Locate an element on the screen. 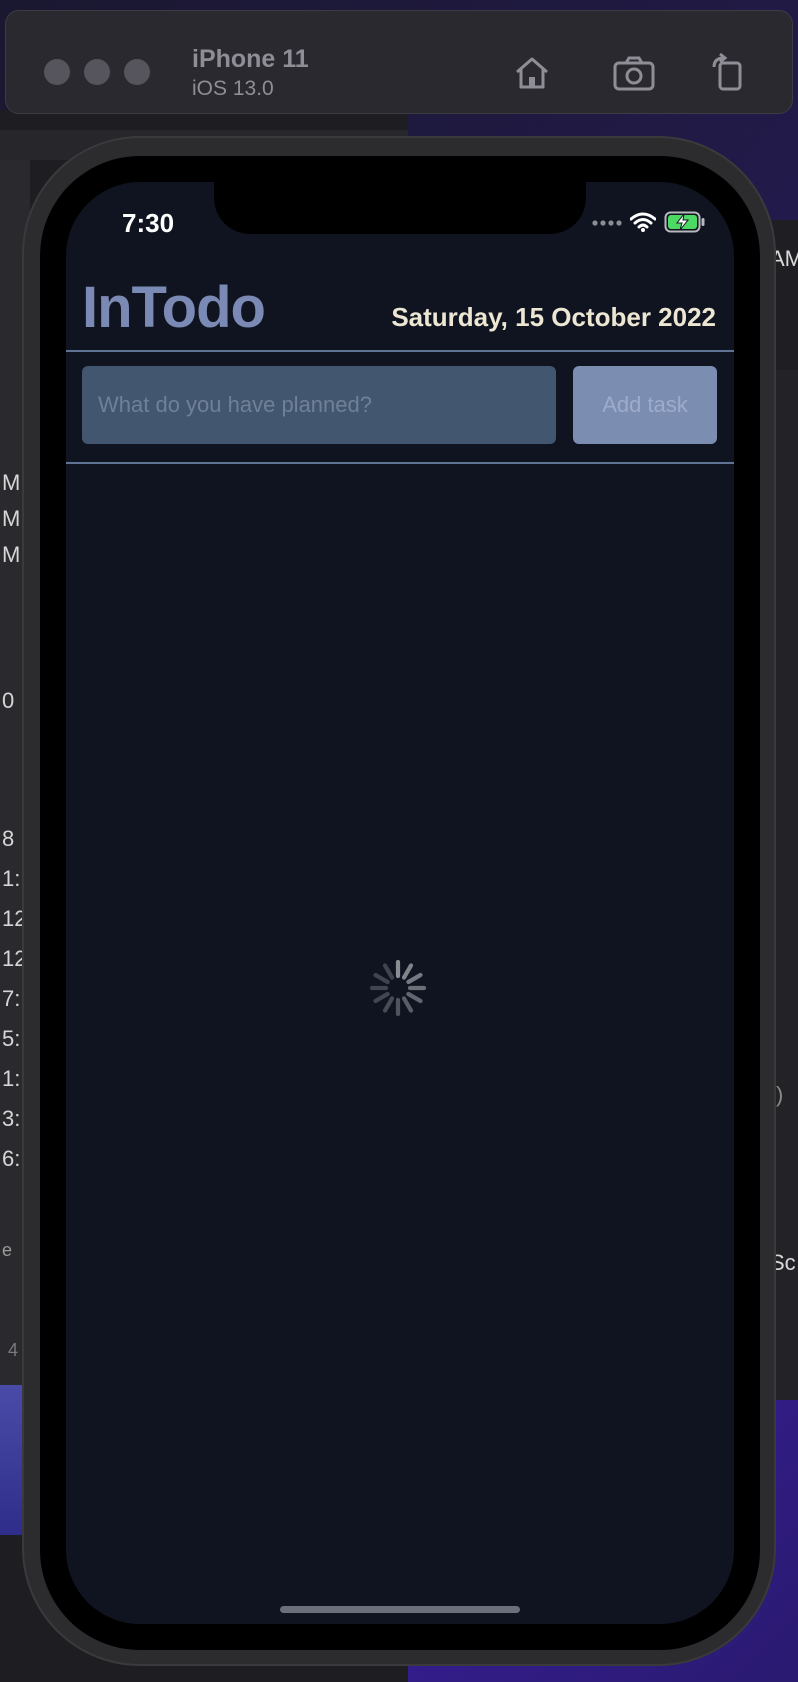 The width and height of the screenshot is (798, 1682). background-glyph: 4 is located at coordinates (13, 1350).